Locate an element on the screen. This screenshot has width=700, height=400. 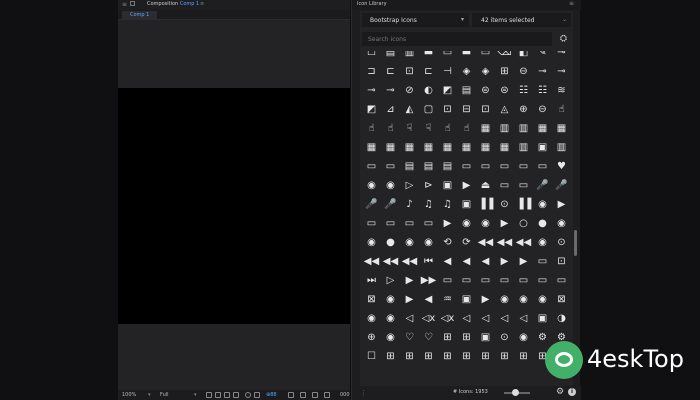
icon-tile: ☷ is located at coordinates (523, 90).